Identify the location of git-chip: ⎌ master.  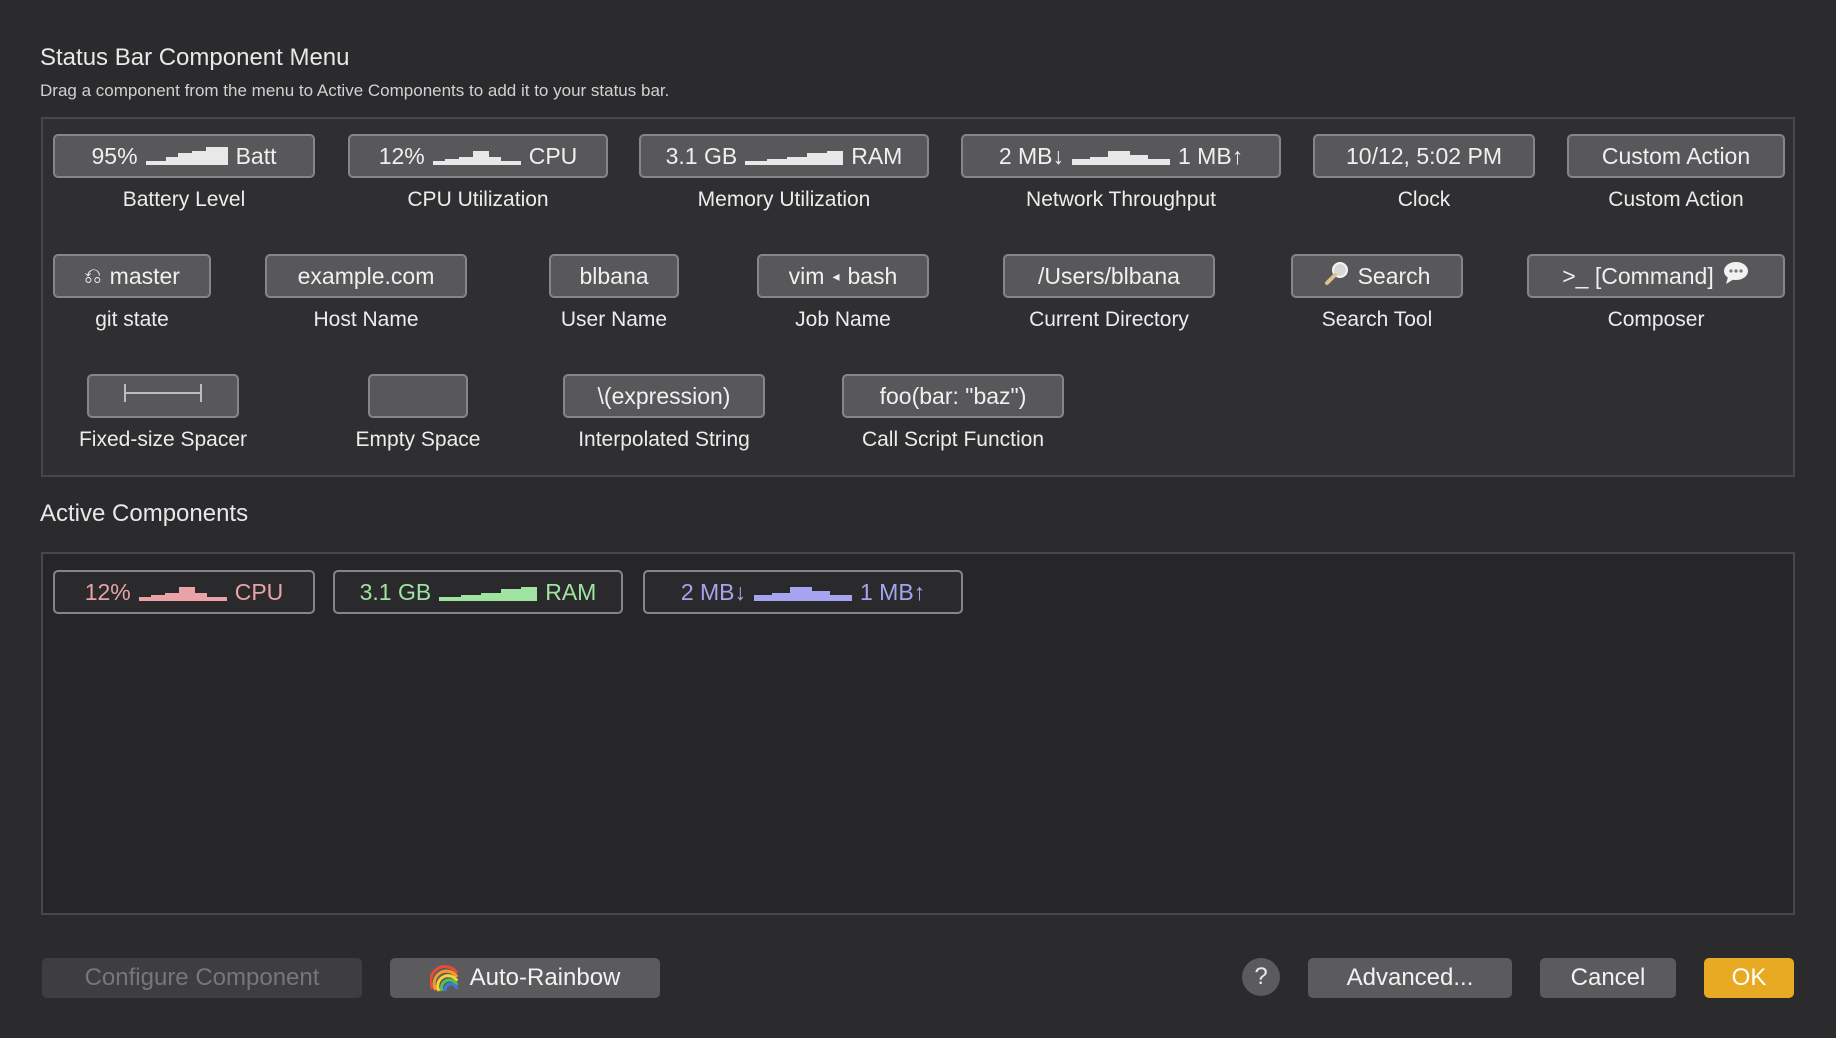
(132, 276).